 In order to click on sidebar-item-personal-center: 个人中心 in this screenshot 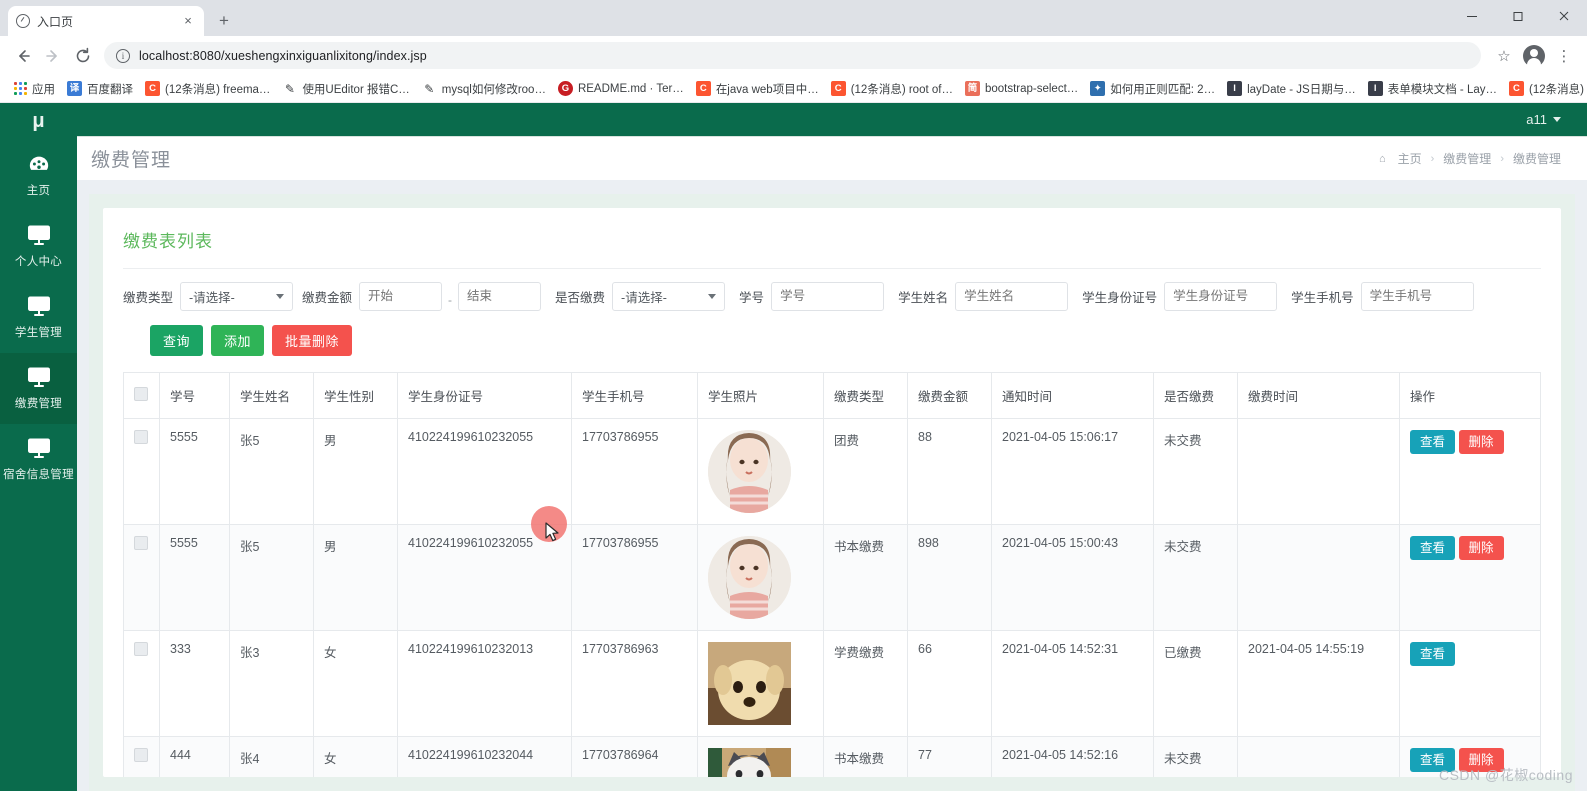, I will do `click(38, 246)`.